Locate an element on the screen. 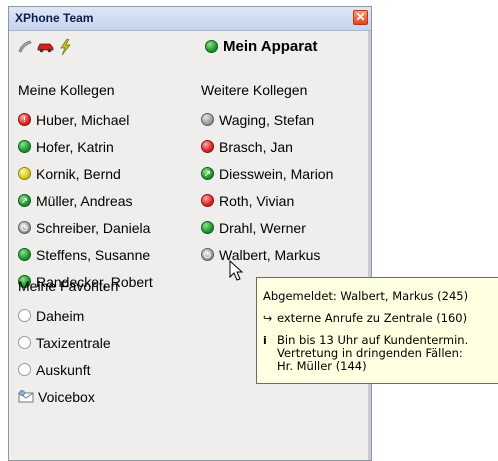 This screenshot has width=498, height=461. mouse-cursor-icon is located at coordinates (236, 270).